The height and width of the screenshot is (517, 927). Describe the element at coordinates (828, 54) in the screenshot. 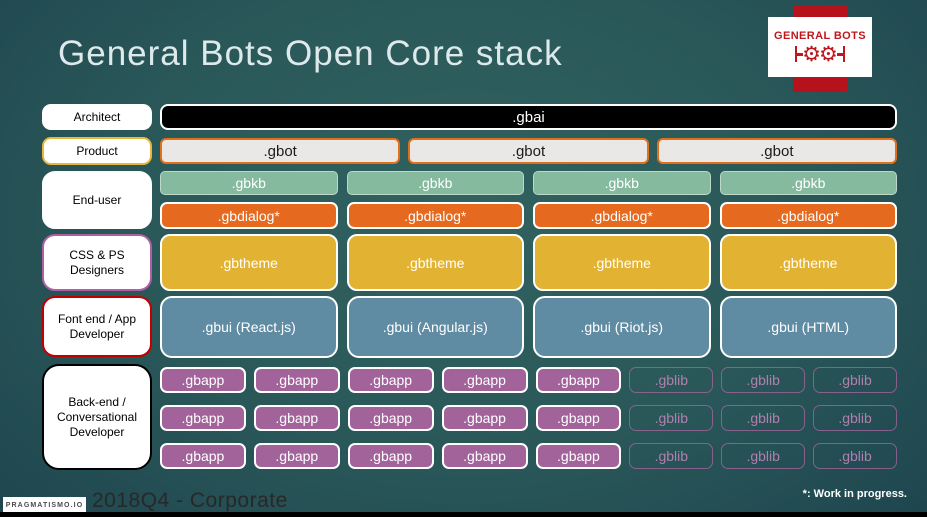

I see `gear-icon: ⚙` at that location.